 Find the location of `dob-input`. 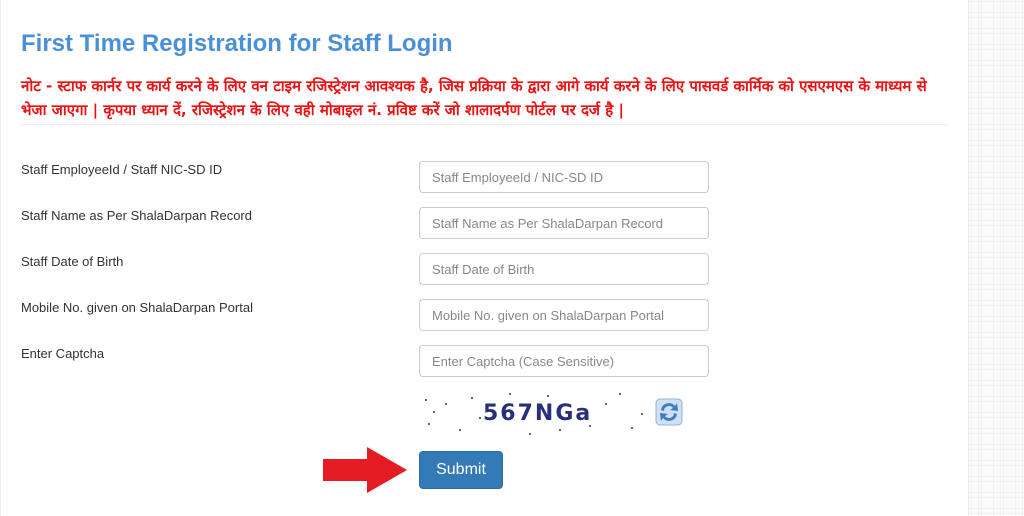

dob-input is located at coordinates (564, 269).